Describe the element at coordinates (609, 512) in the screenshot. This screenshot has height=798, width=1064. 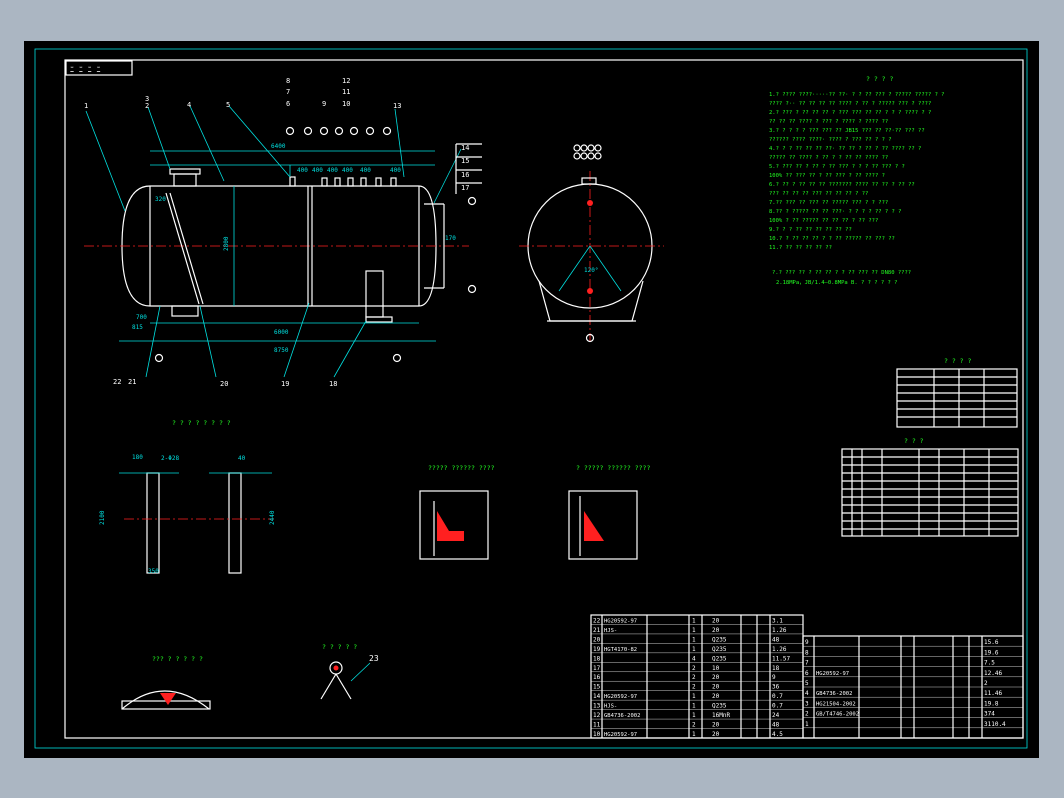
I see `weld-detail-2: ? ????? ?????? ????` at that location.